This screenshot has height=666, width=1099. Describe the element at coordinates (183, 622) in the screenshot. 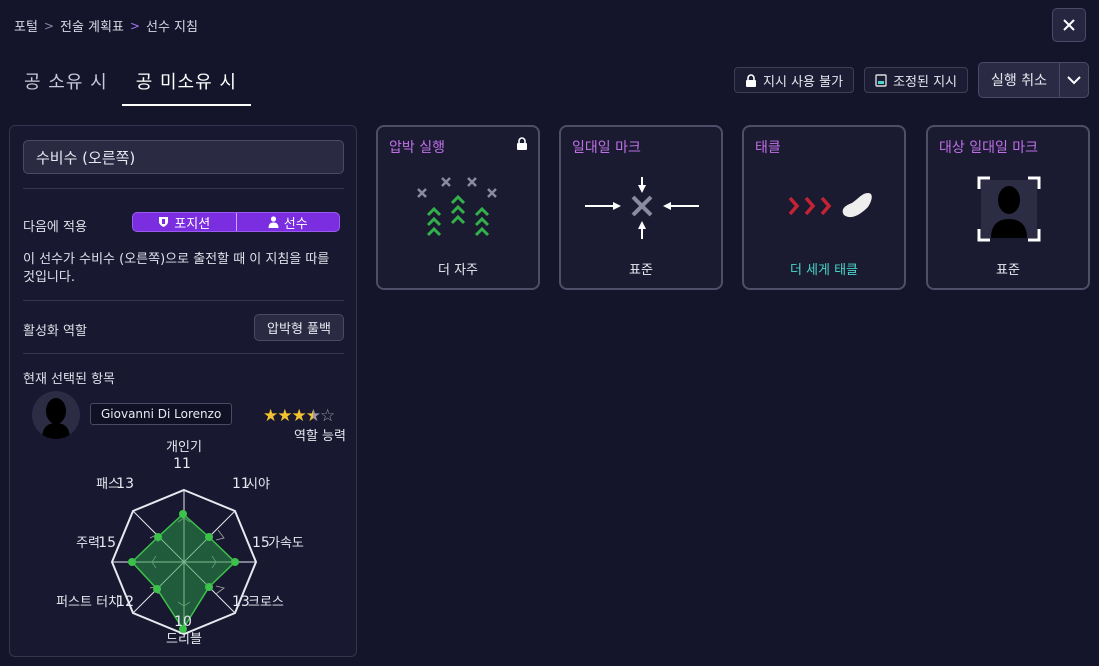

I see `radar-value: 10` at that location.